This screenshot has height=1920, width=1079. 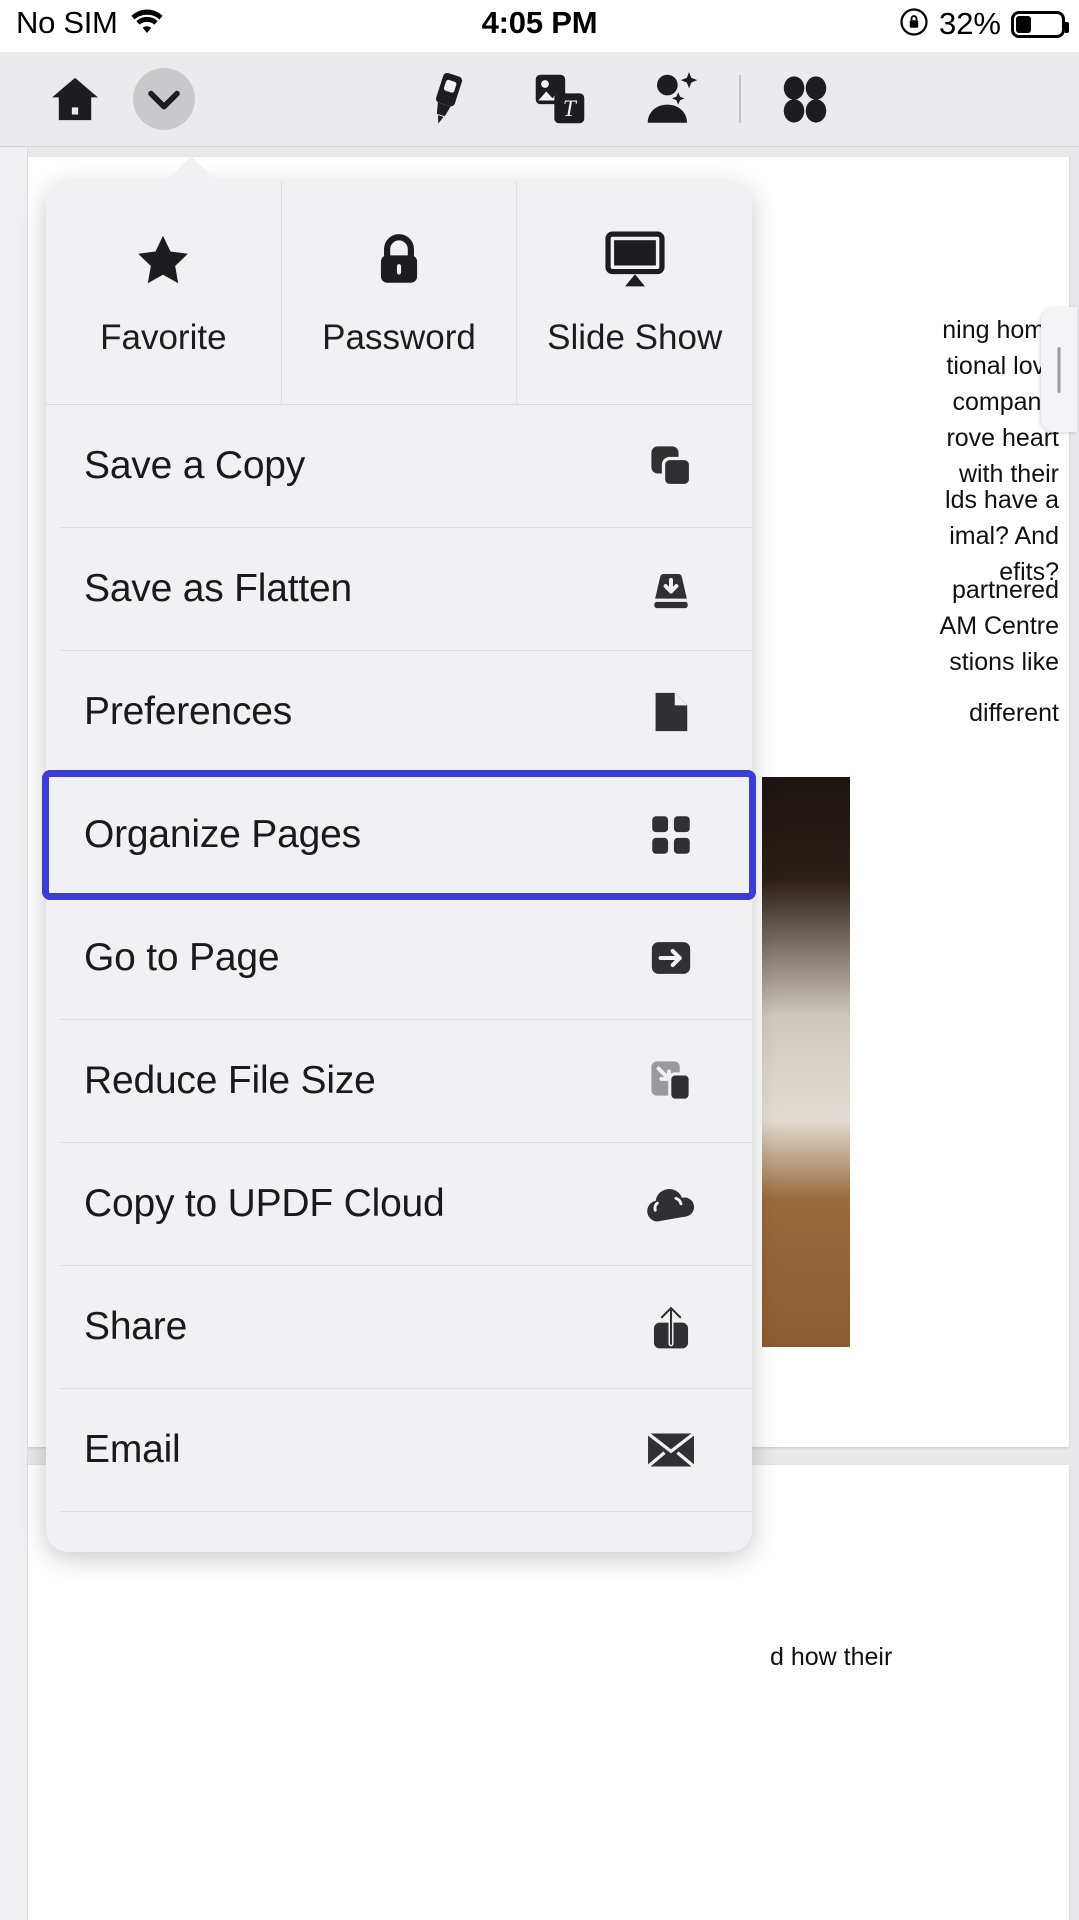 What do you see at coordinates (182, 957) in the screenshot?
I see `menu-item-label: Go to Page` at bounding box center [182, 957].